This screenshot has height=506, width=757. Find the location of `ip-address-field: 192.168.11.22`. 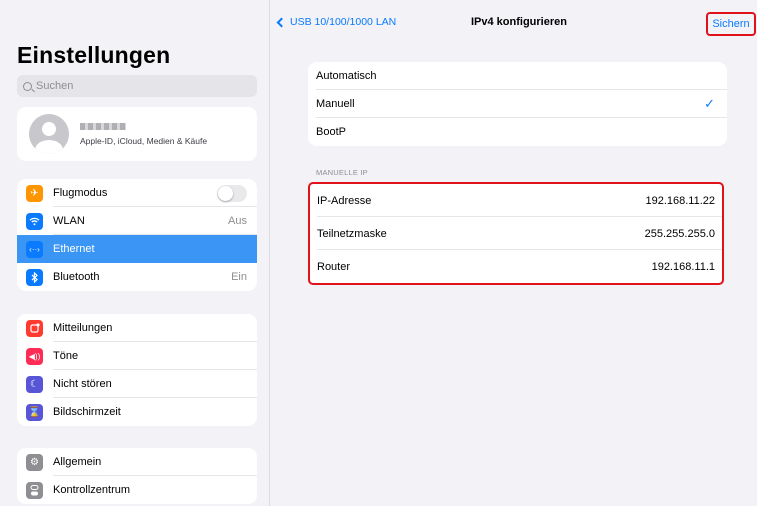

ip-address-field: 192.168.11.22 is located at coordinates (680, 201).